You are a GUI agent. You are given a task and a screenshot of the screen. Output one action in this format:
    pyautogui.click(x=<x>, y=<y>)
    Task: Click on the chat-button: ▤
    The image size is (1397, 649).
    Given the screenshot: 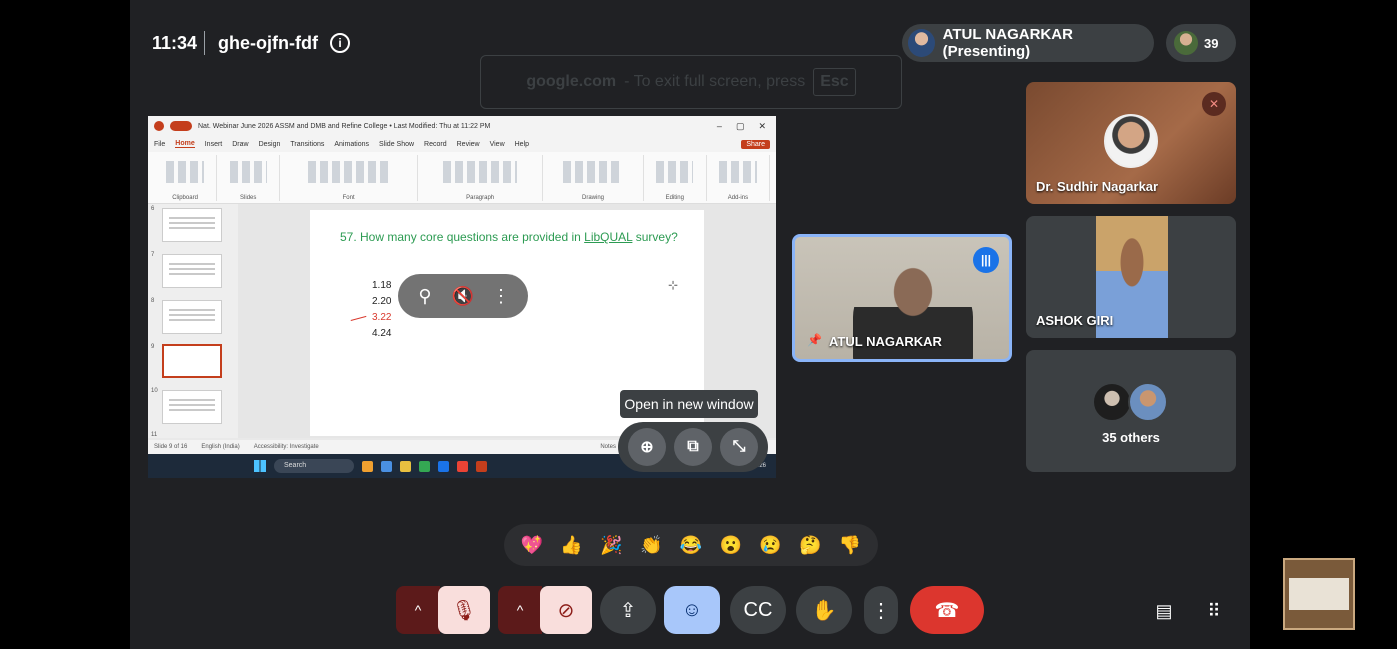 What is the action you would take?
    pyautogui.click(x=1164, y=611)
    